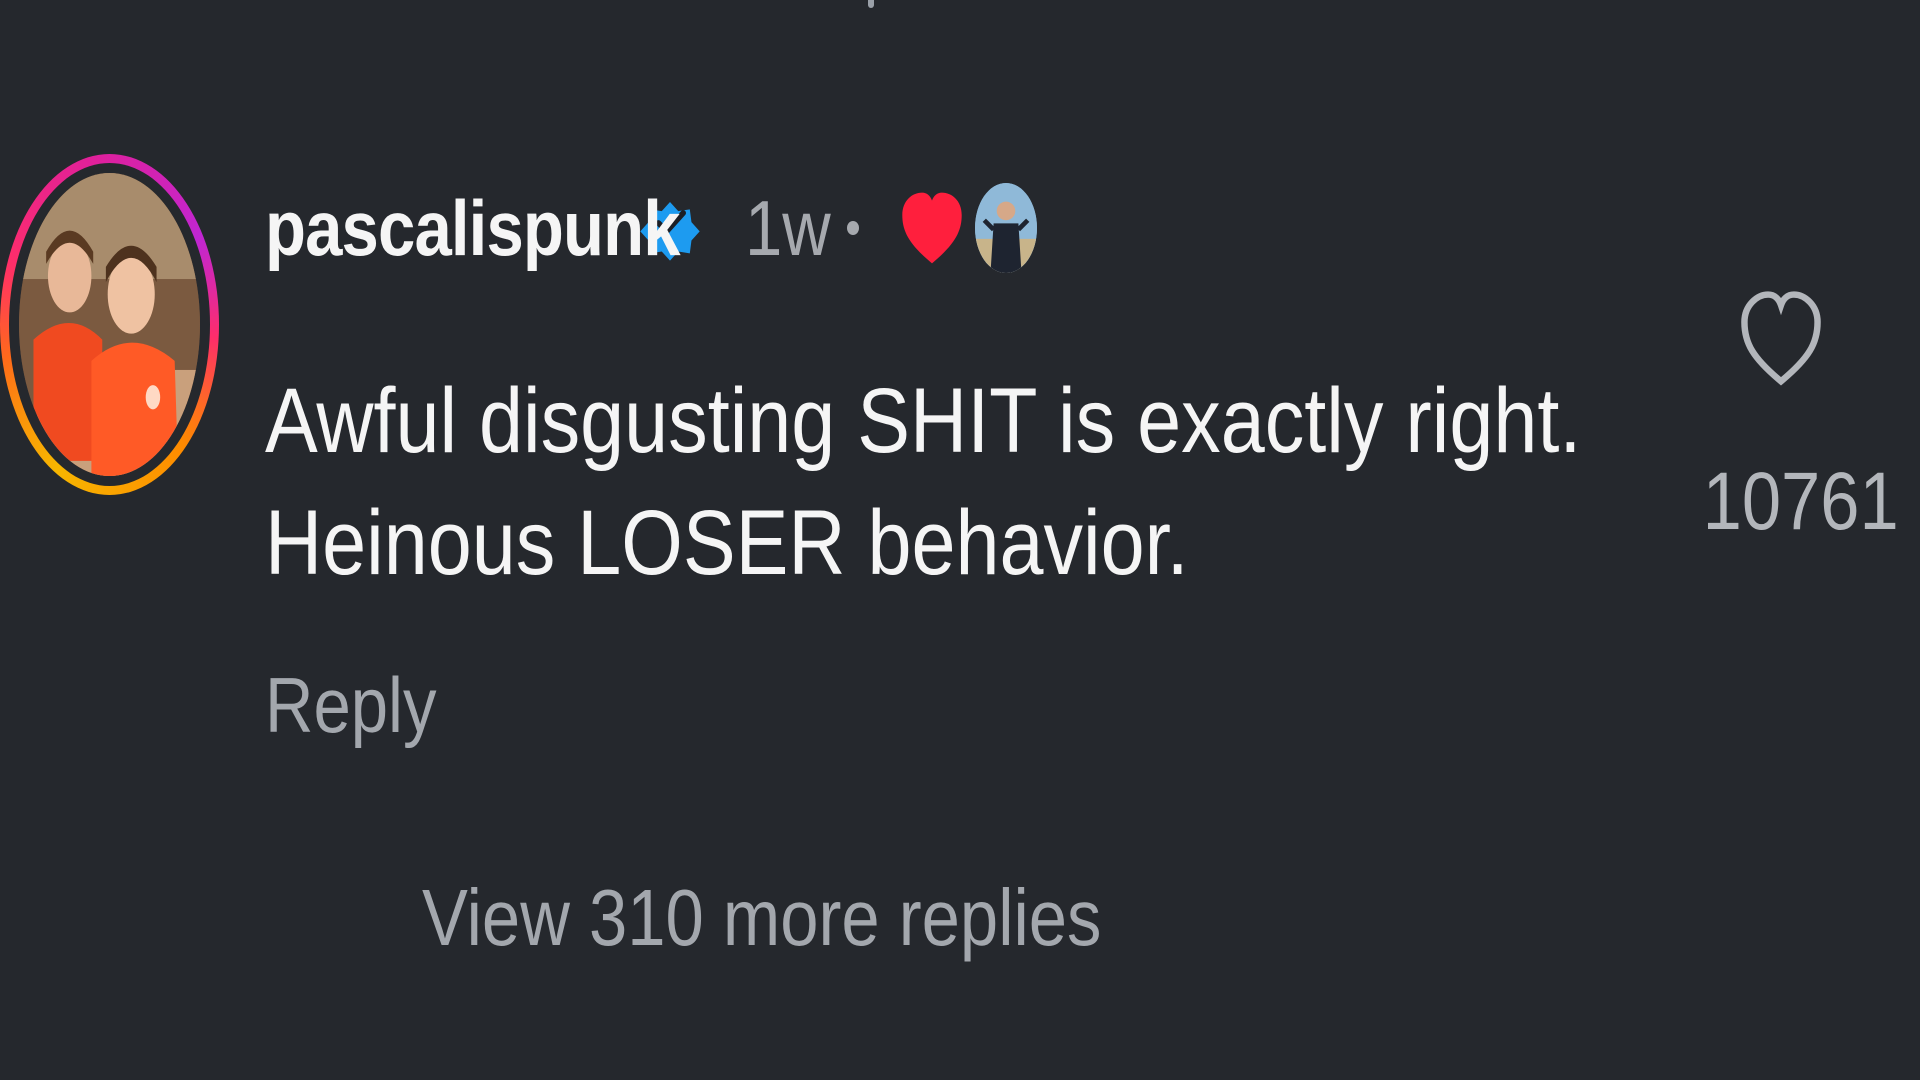  Describe the element at coordinates (788, 227) in the screenshot. I see `comment-timestamp: 1w` at that location.